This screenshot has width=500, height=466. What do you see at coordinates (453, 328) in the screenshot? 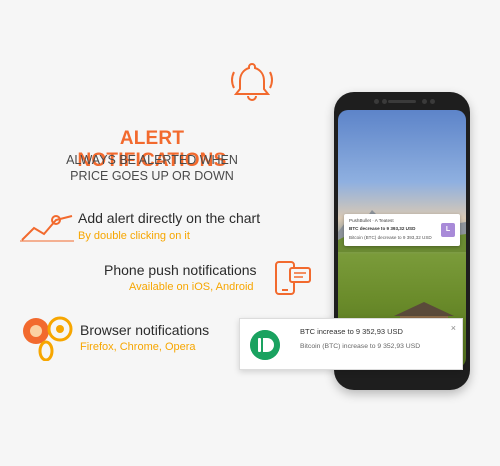
I see `close-icon: ×` at bounding box center [453, 328].